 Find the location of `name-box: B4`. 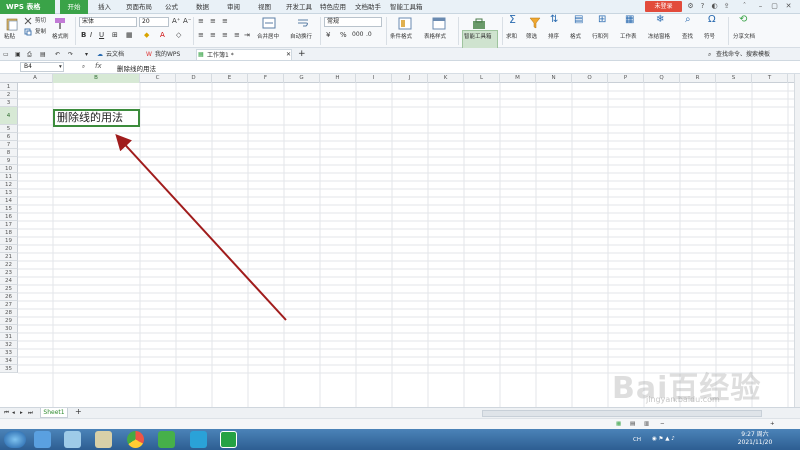

name-box: B4 is located at coordinates (42, 67).